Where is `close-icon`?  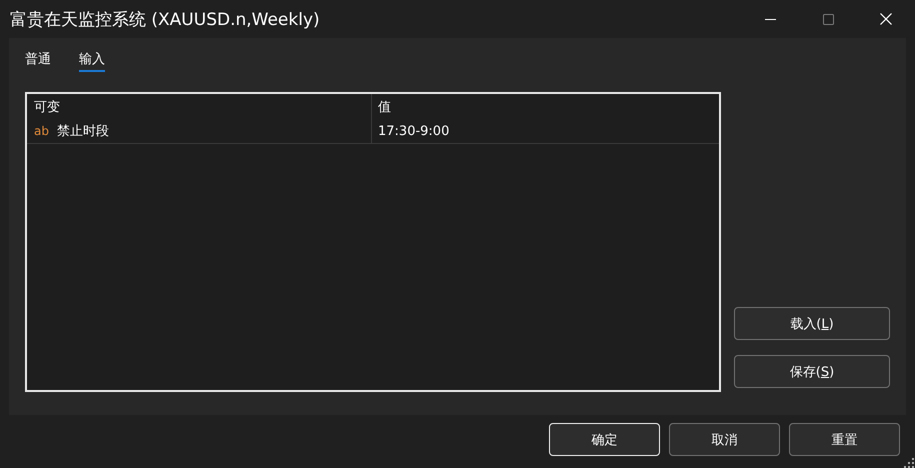 close-icon is located at coordinates (886, 19).